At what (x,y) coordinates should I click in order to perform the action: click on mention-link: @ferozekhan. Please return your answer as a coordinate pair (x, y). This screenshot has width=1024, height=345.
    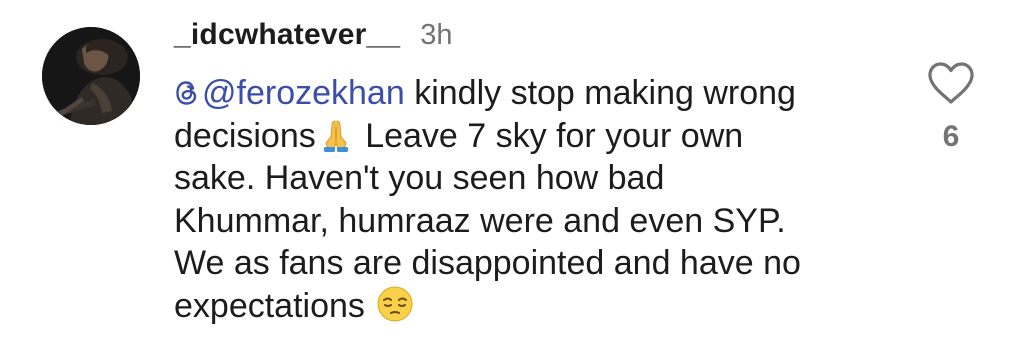
    Looking at the image, I should click on (289, 93).